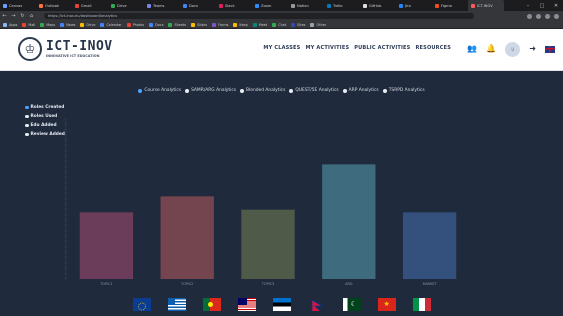 Image resolution: width=563 pixels, height=316 pixels. I want to click on flag-vietnam-icon: ★, so click(386, 304).